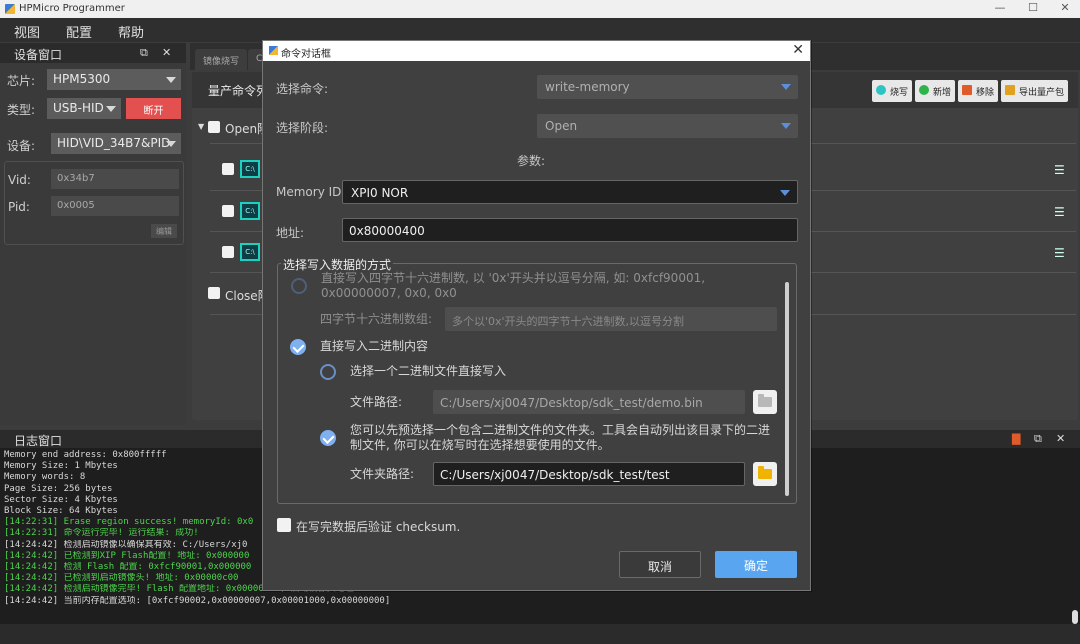 The image size is (1080, 644). I want to click on stage-label: 选择阶段:, so click(302, 128).